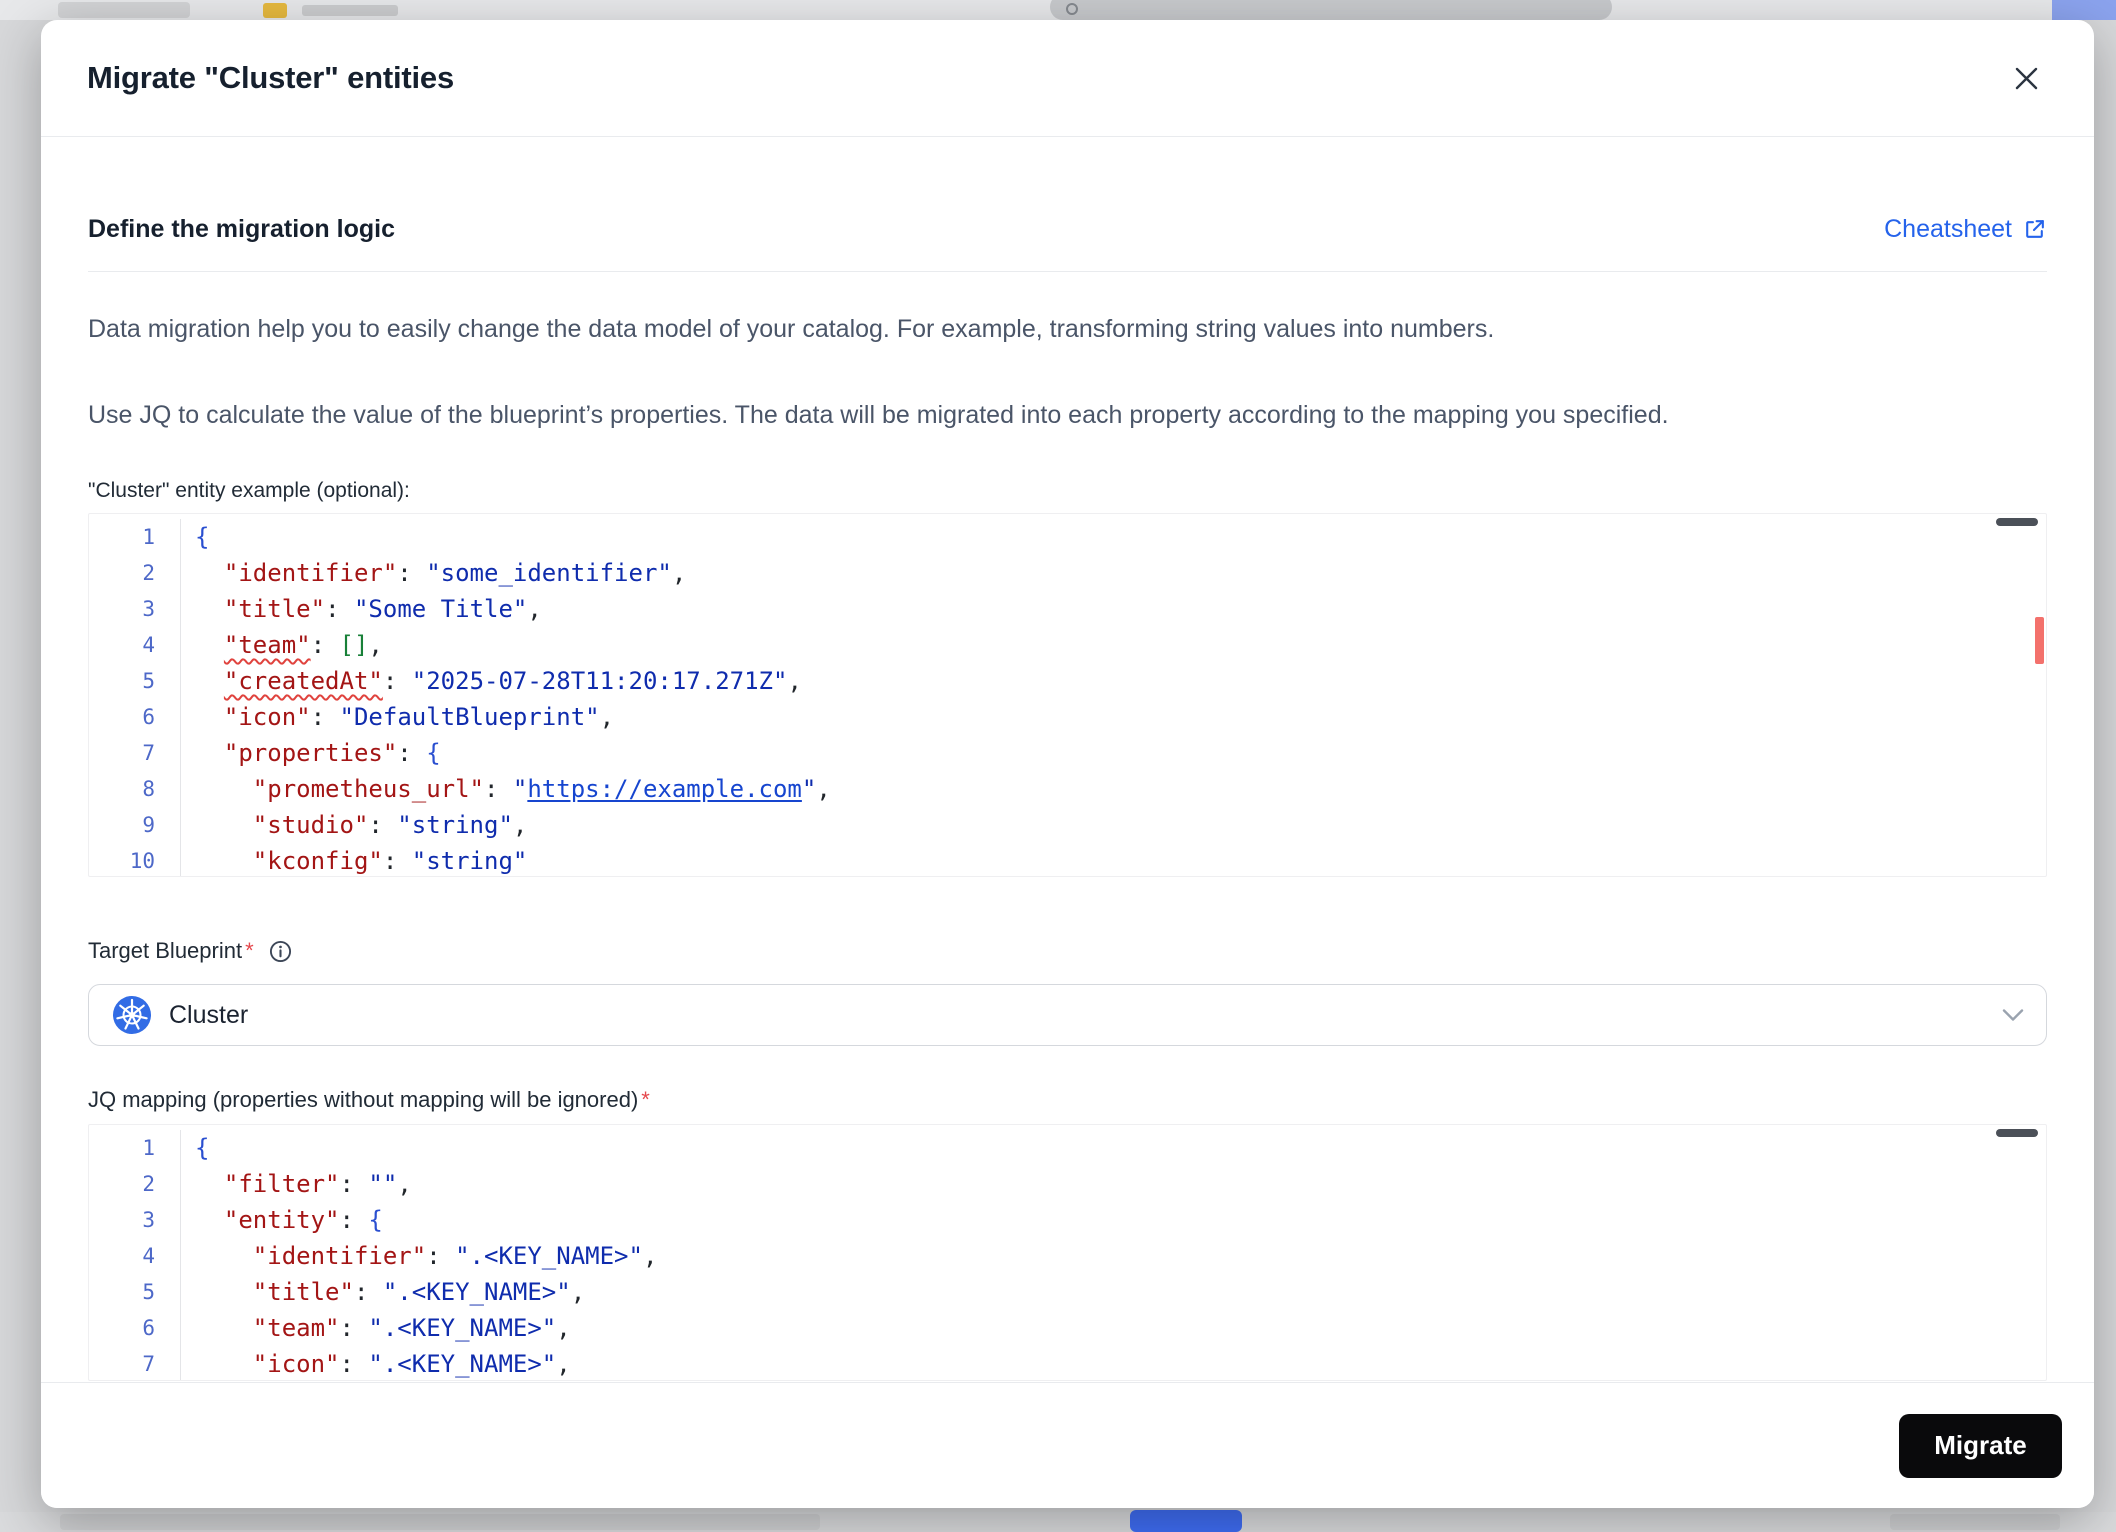 The height and width of the screenshot is (1532, 2116). What do you see at coordinates (249, 490) in the screenshot?
I see `entity-example-label: "Cluster" entity example (optional):` at bounding box center [249, 490].